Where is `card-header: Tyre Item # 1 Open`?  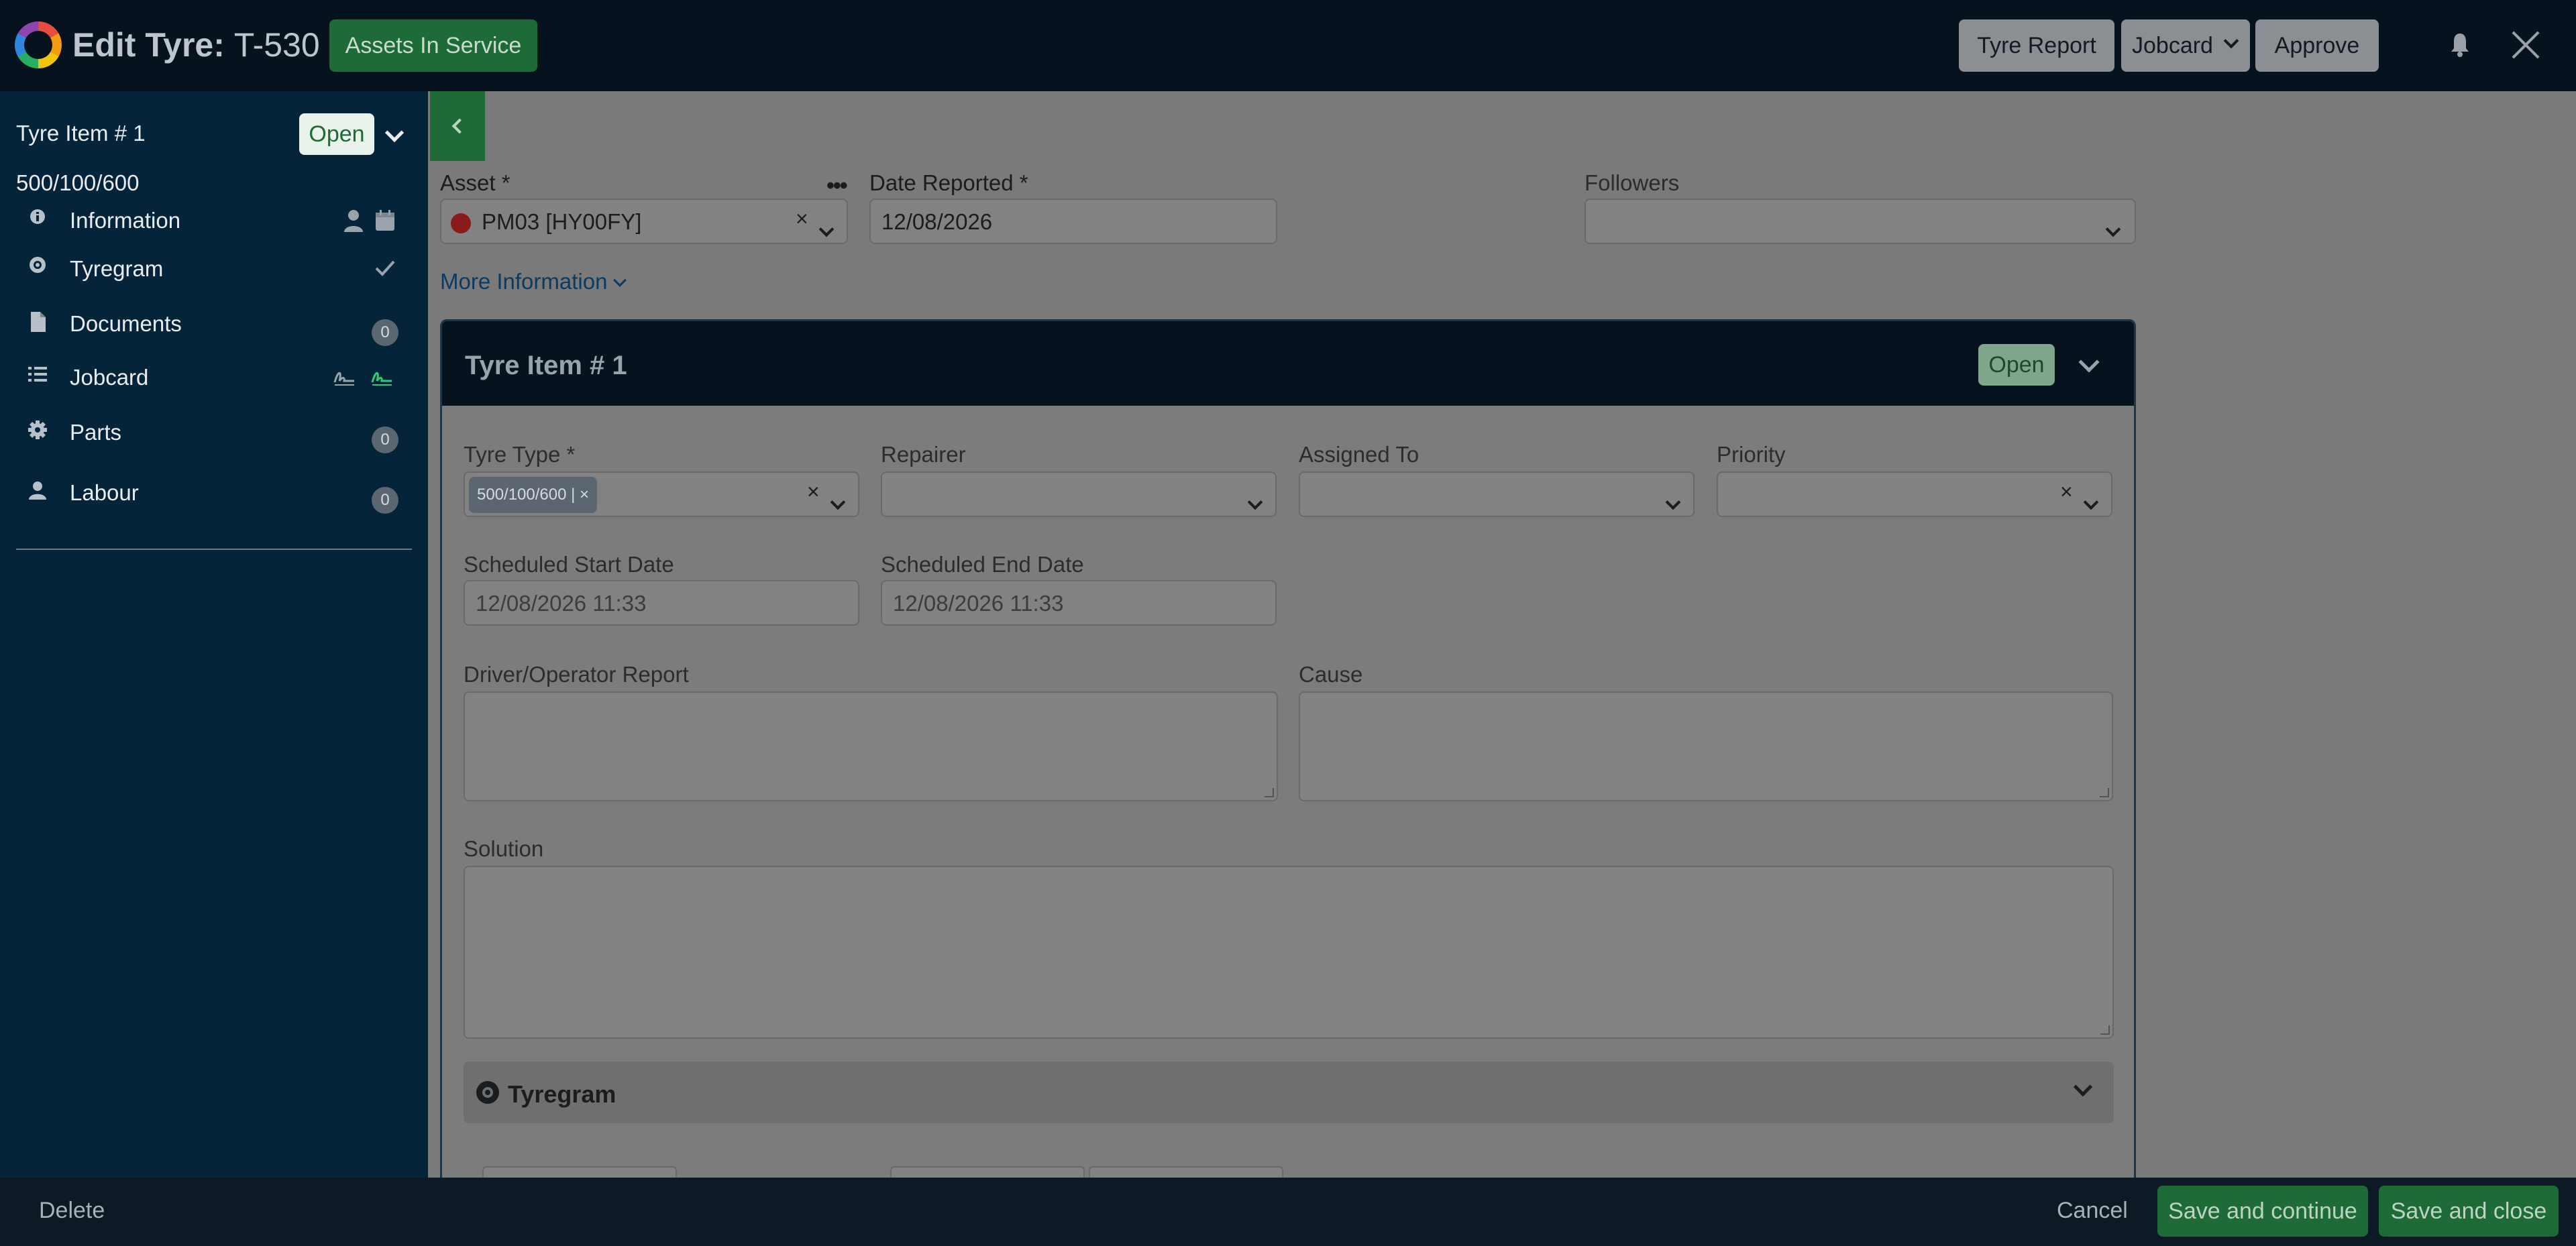 card-header: Tyre Item # 1 Open is located at coordinates (1288, 363).